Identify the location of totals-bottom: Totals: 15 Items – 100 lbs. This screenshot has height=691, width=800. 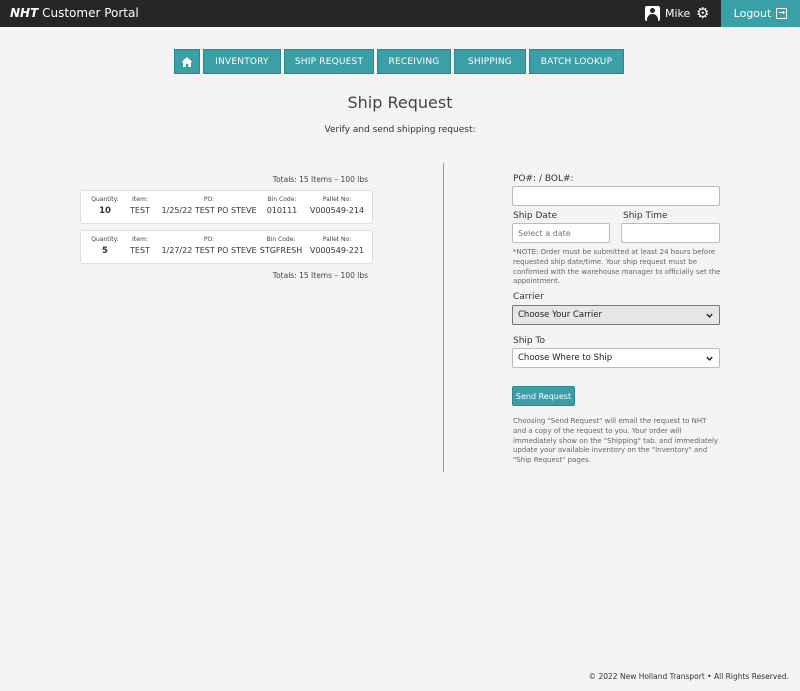
(320, 275).